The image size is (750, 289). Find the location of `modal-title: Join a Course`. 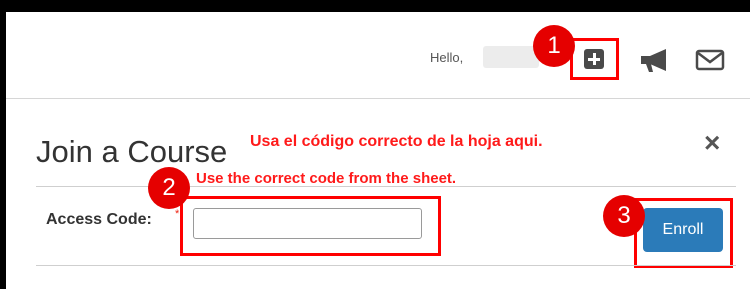

modal-title: Join a Course is located at coordinates (132, 151).